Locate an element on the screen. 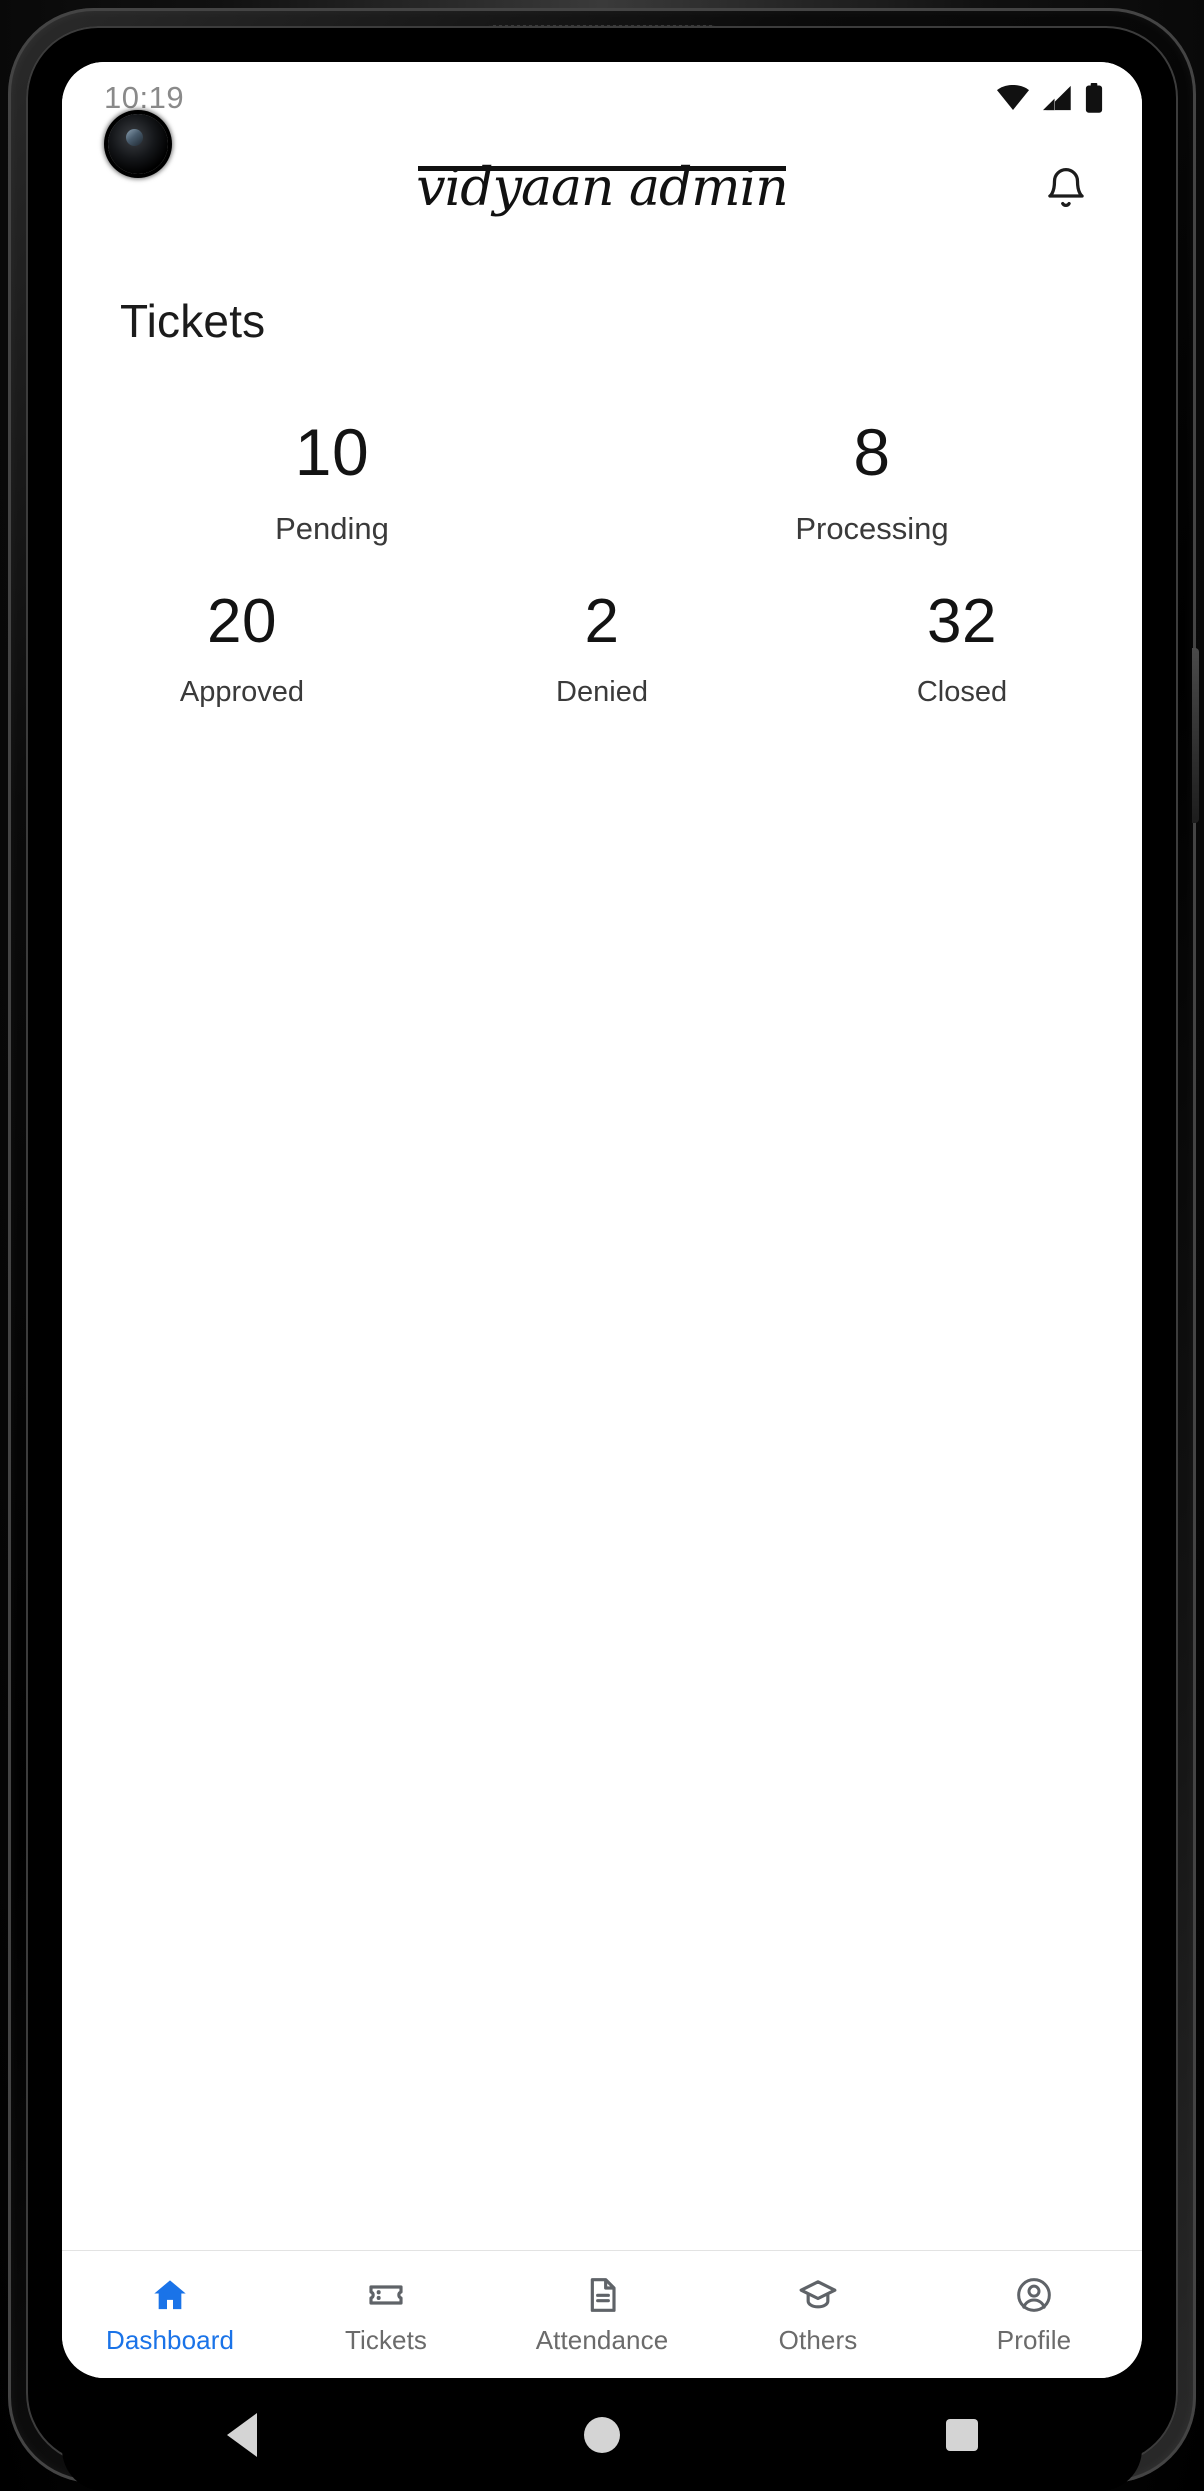  stat-pending: 10 Pending is located at coordinates (332, 481).